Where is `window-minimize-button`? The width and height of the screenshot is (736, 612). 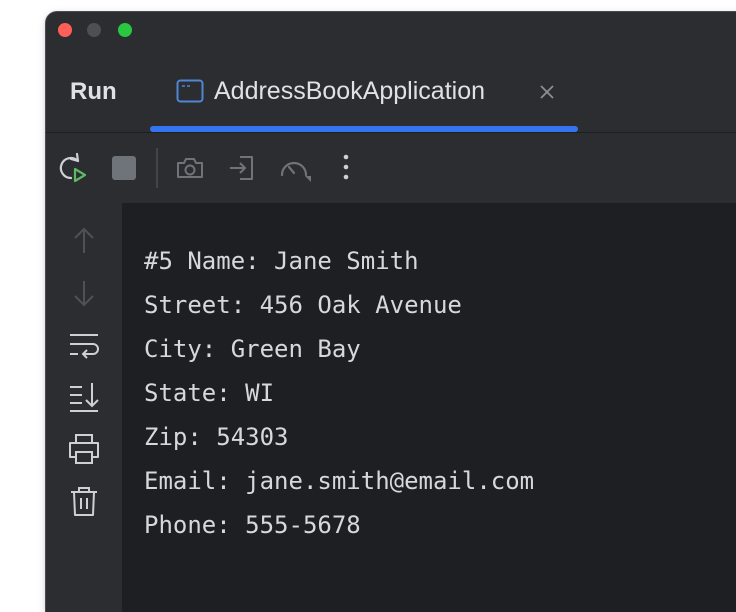
window-minimize-button is located at coordinates (94, 30).